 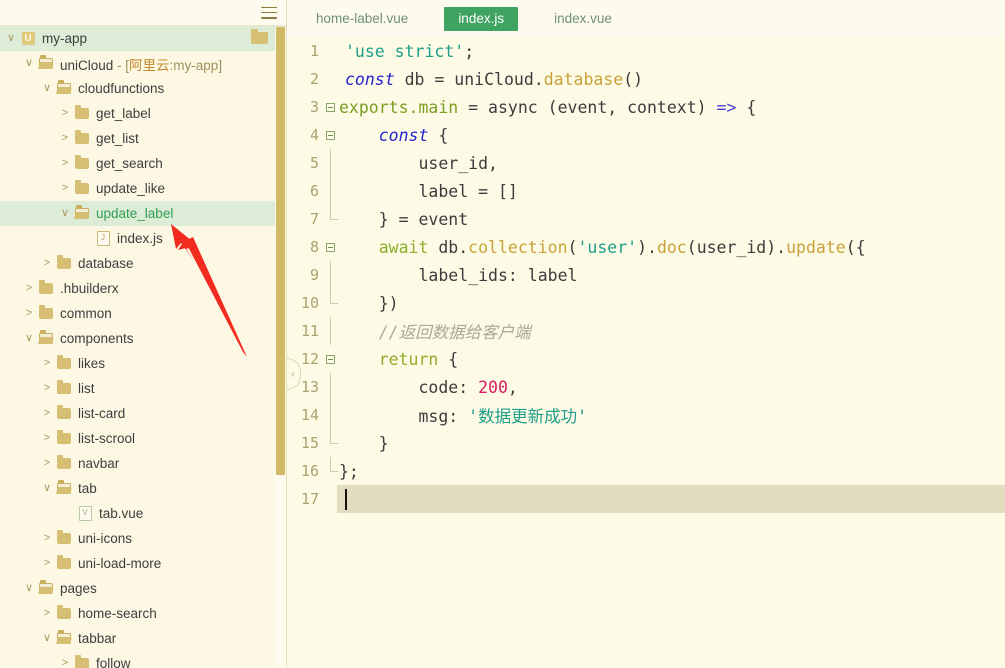 I want to click on code-line: 11 //返回数据给客户端, so click(x=646, y=331).